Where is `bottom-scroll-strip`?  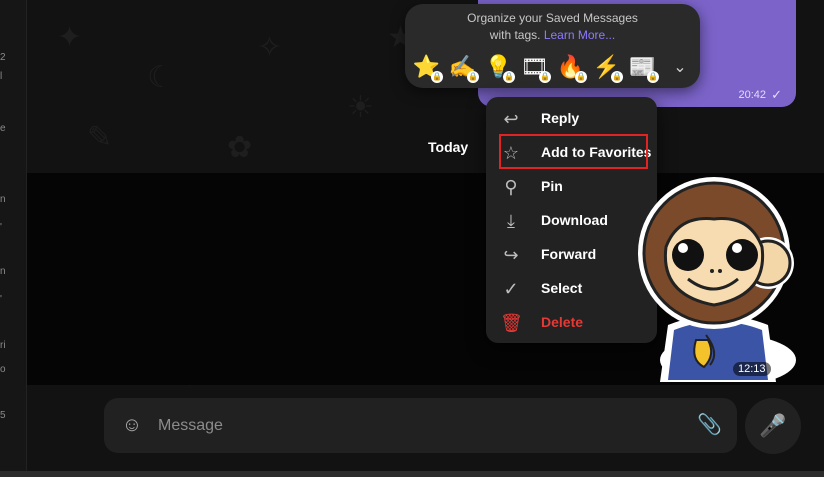 bottom-scroll-strip is located at coordinates (412, 474).